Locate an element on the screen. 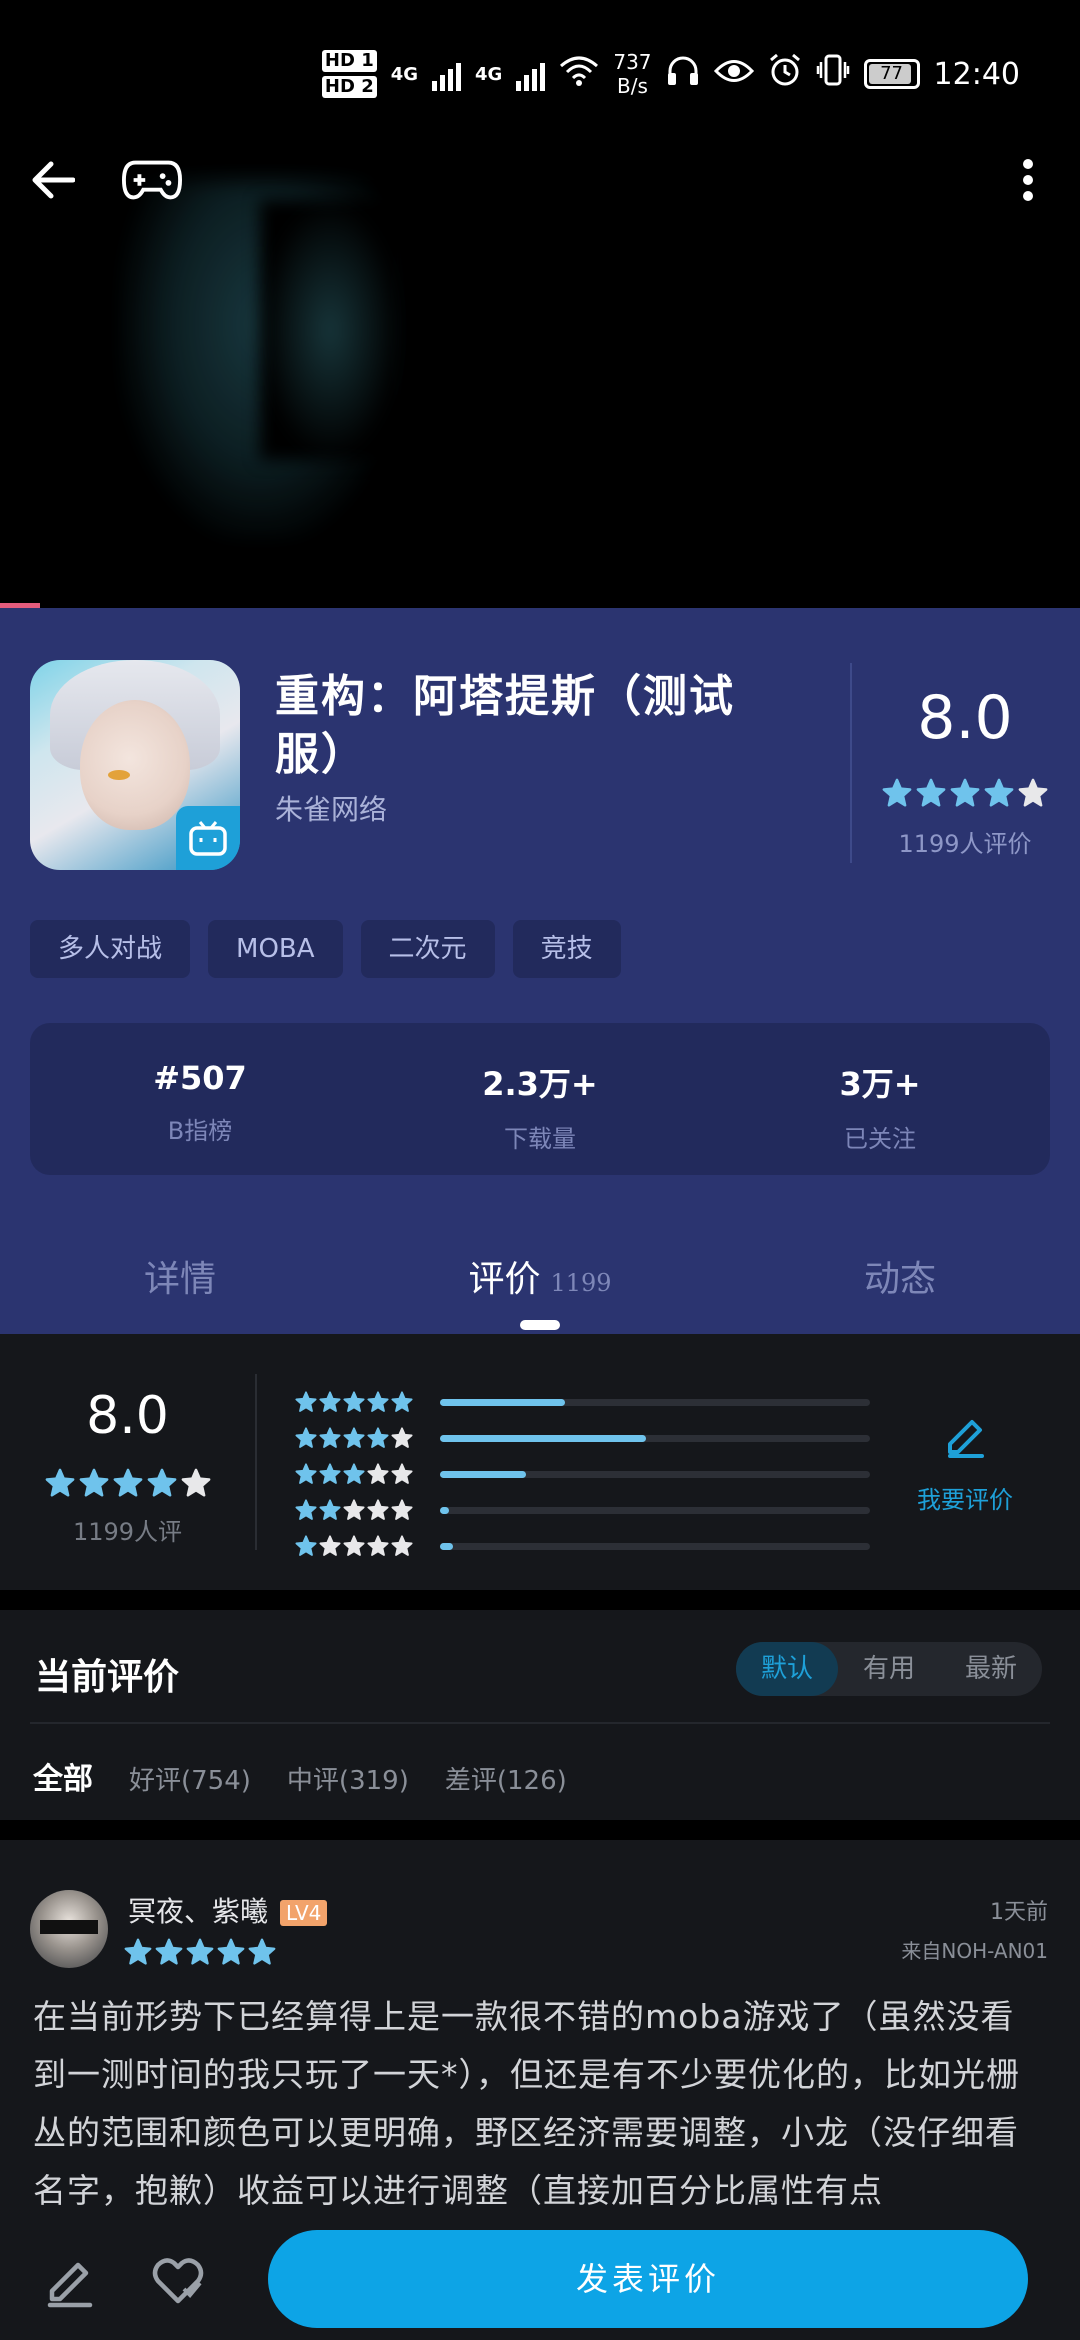  sort-useful: 有用 is located at coordinates (889, 1669).